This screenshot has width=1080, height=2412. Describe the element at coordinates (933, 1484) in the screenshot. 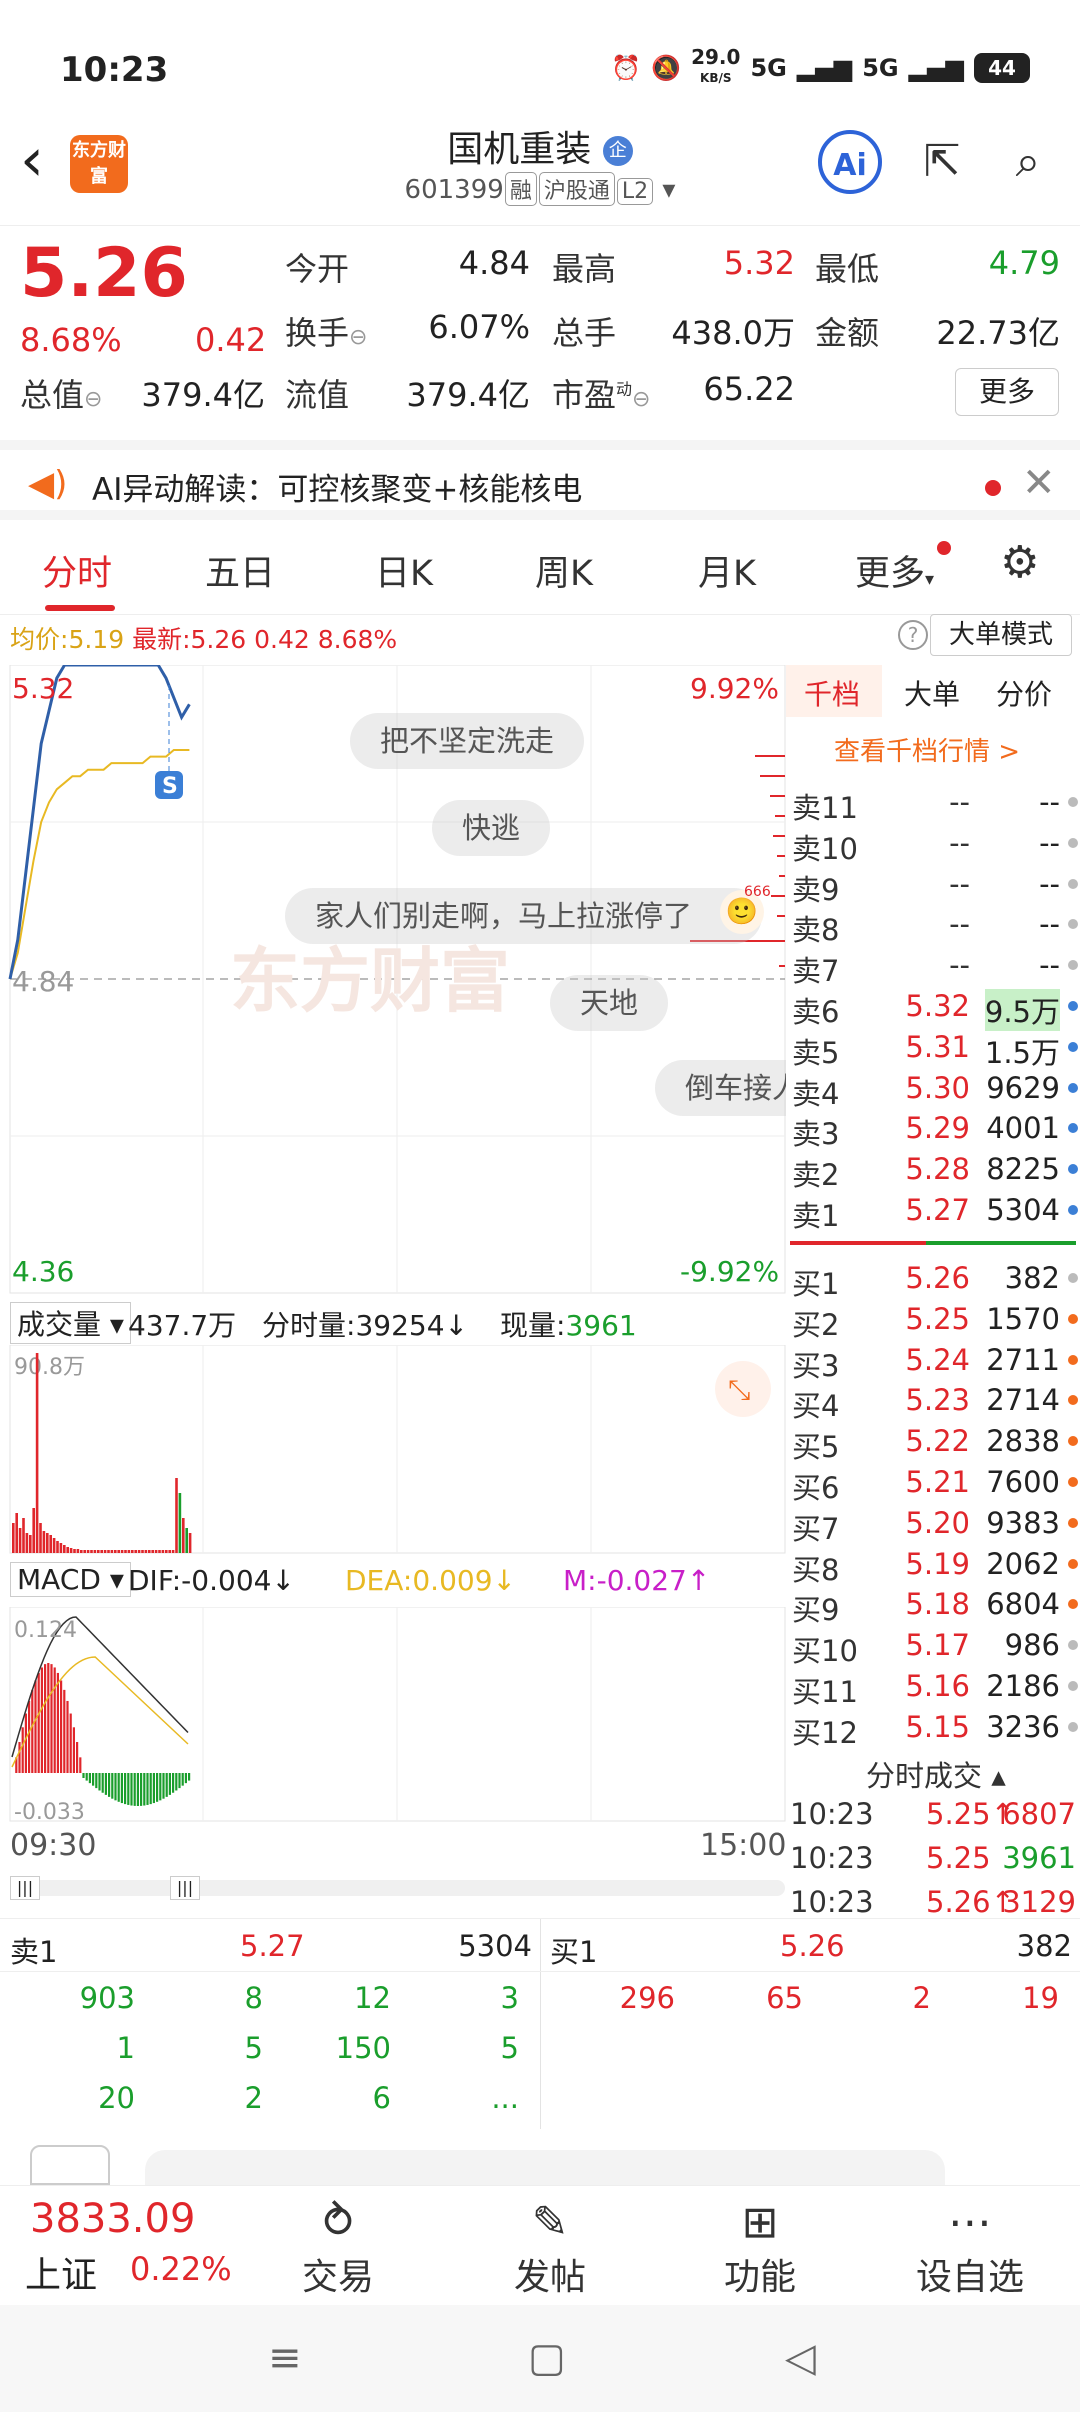

I see `bid-row: 买6 5.21 7600` at that location.